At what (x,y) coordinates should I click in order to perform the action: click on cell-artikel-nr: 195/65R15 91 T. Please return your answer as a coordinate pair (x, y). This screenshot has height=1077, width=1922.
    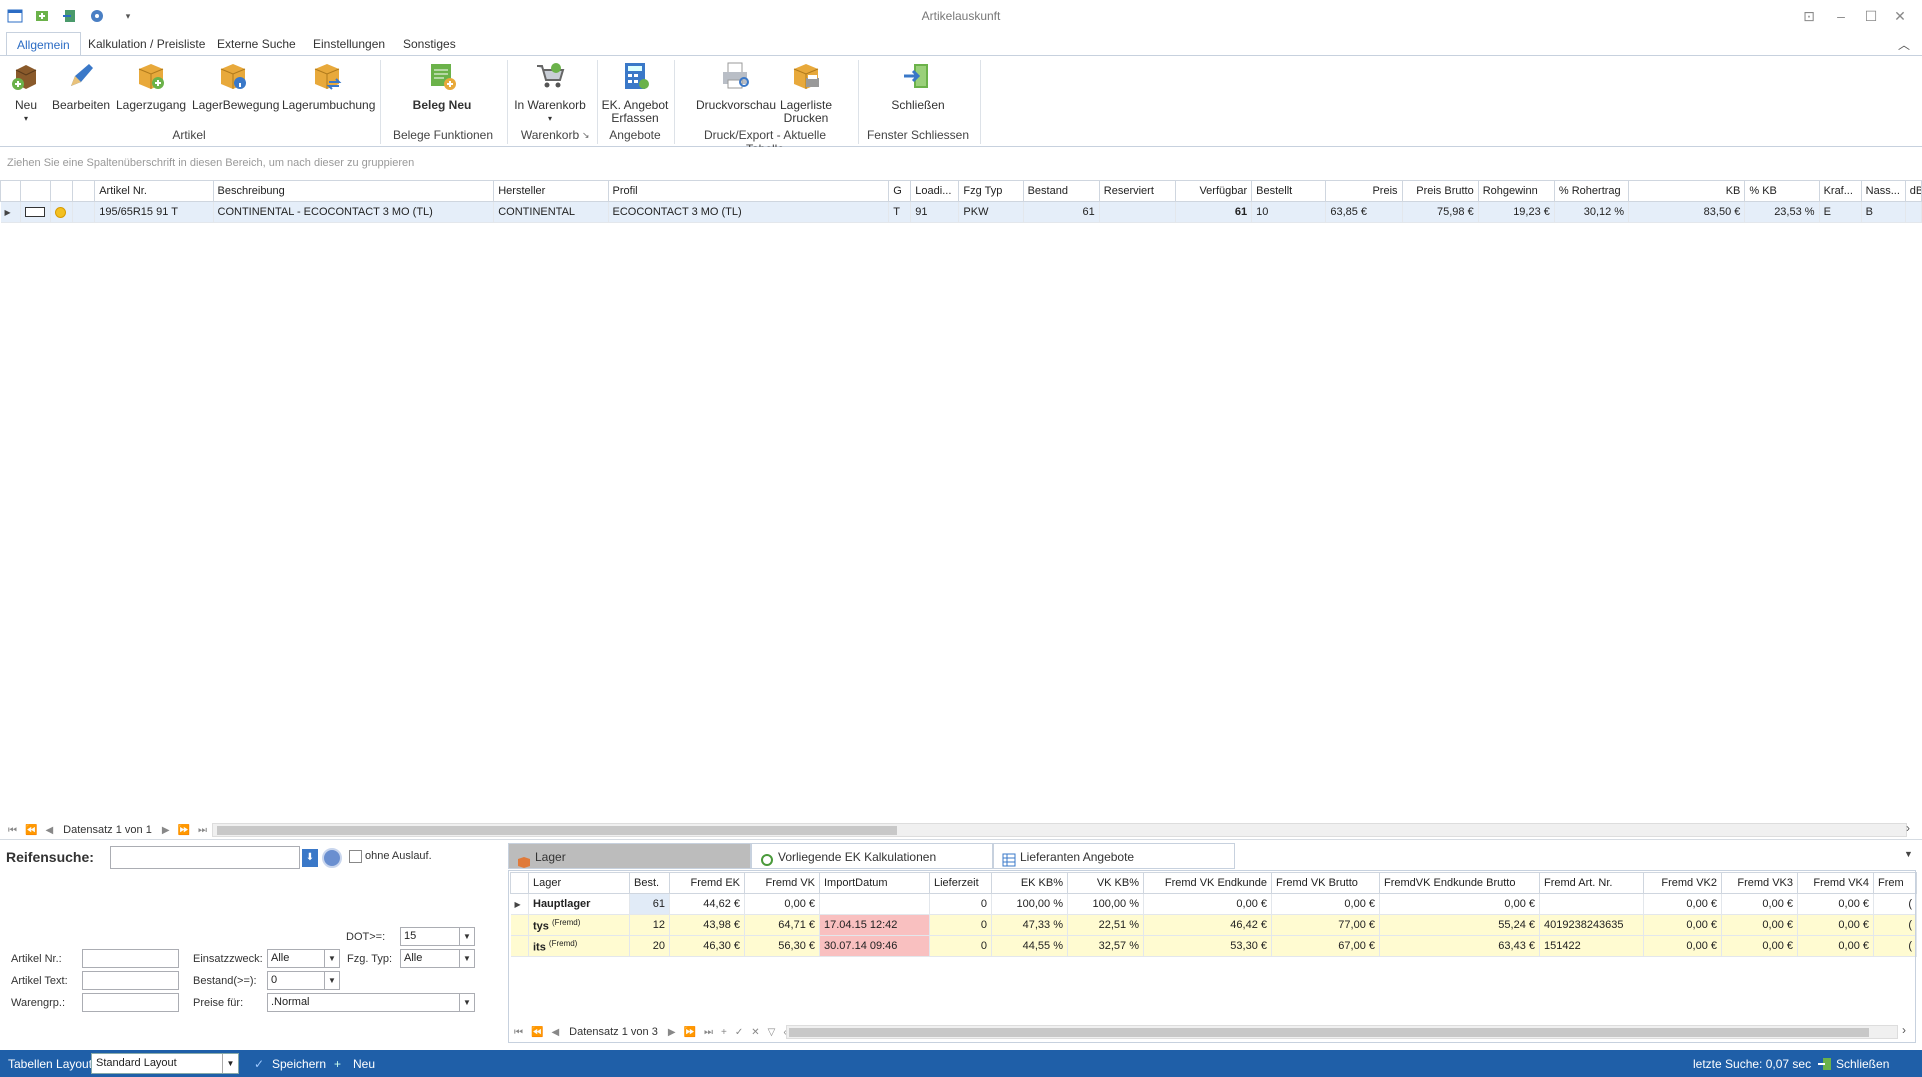
    Looking at the image, I should click on (154, 212).